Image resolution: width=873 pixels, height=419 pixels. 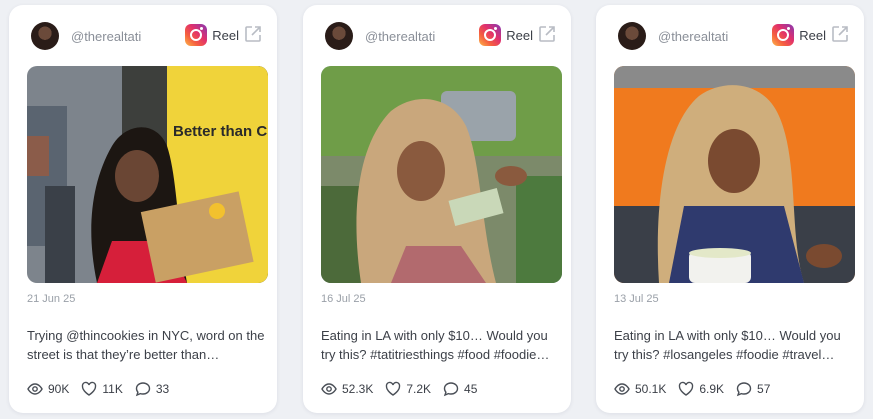 I want to click on views-count: 52.3K, so click(x=358, y=389).